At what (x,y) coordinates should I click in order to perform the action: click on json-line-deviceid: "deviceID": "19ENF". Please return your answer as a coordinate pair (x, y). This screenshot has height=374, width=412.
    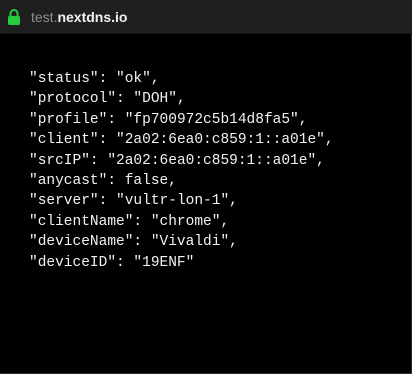
    Looking at the image, I should click on (112, 262).